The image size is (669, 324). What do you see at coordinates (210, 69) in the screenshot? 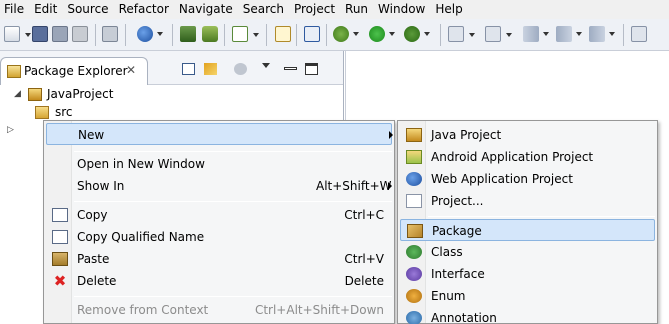
I see `link-with-editor-icon` at bounding box center [210, 69].